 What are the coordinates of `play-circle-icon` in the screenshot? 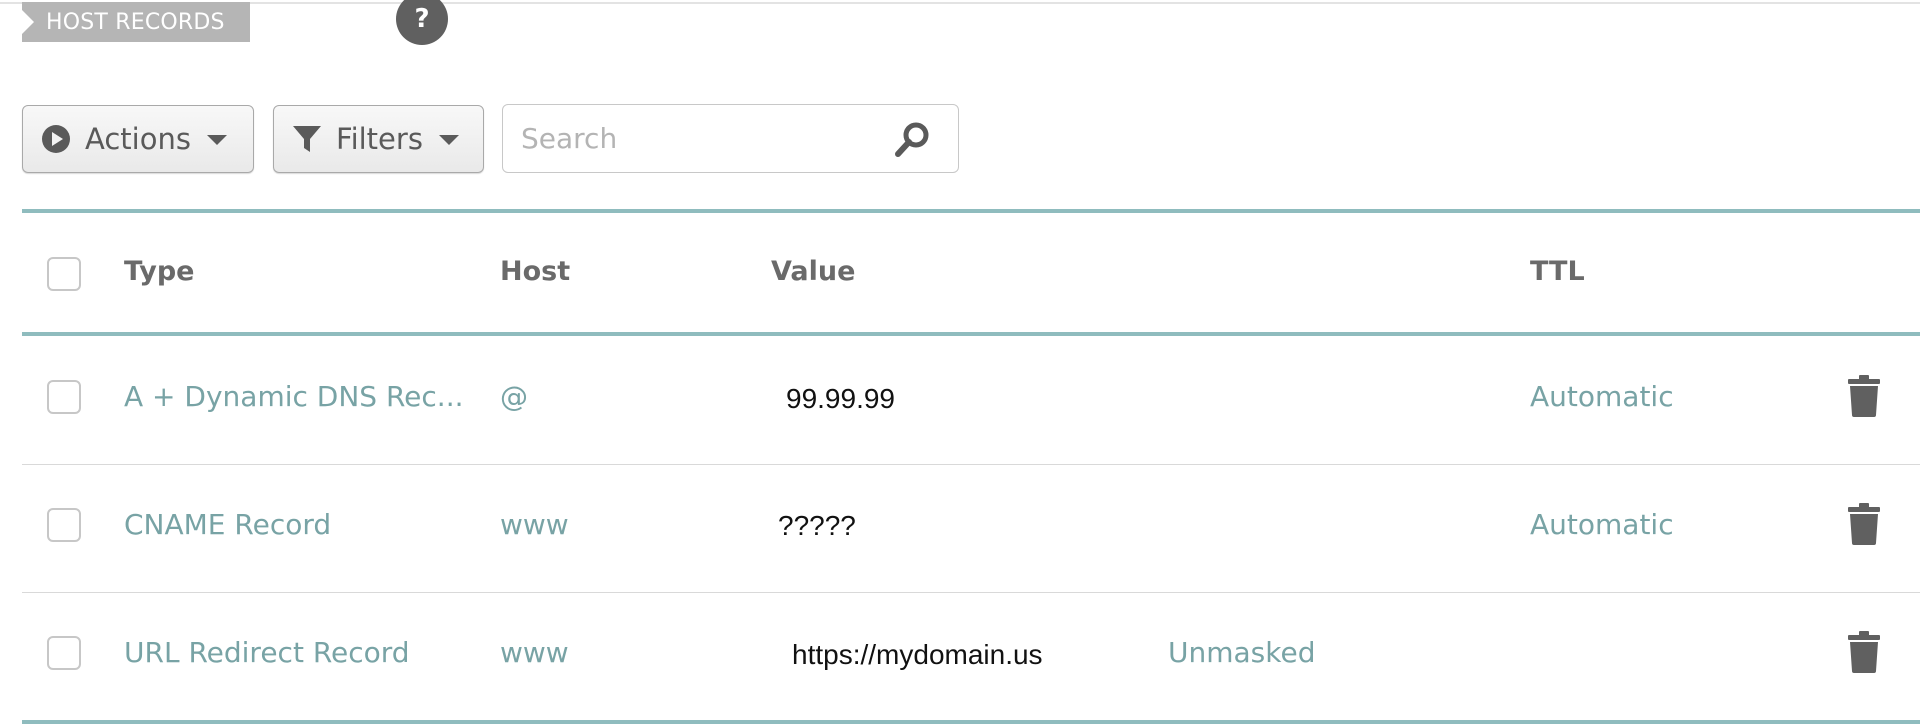 It's located at (56, 139).